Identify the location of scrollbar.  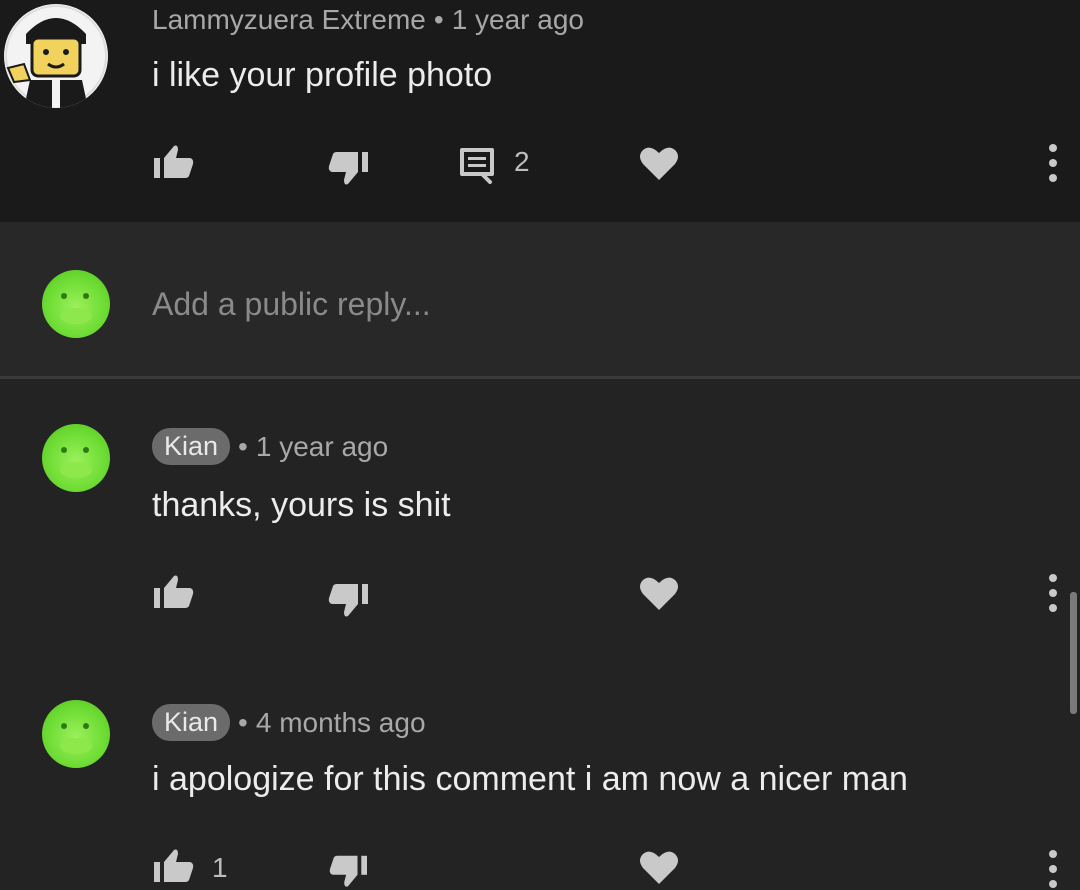
(1073, 653).